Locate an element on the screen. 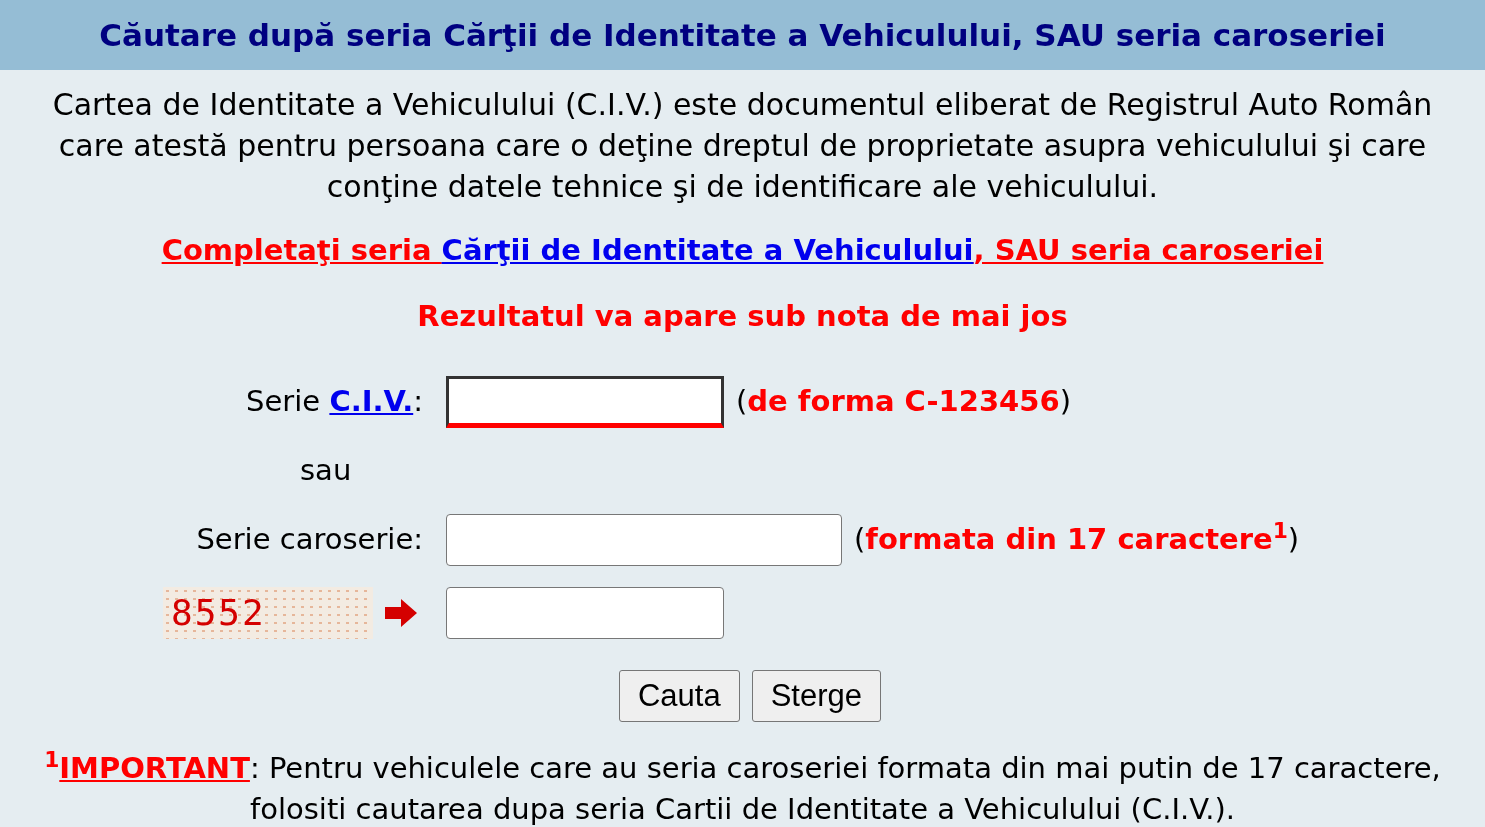 The width and height of the screenshot is (1485, 827). instruction-text: Completaţi seria Cărţii de Identitate a Vehiculului, SAU seria caroseriei is located at coordinates (742, 250).